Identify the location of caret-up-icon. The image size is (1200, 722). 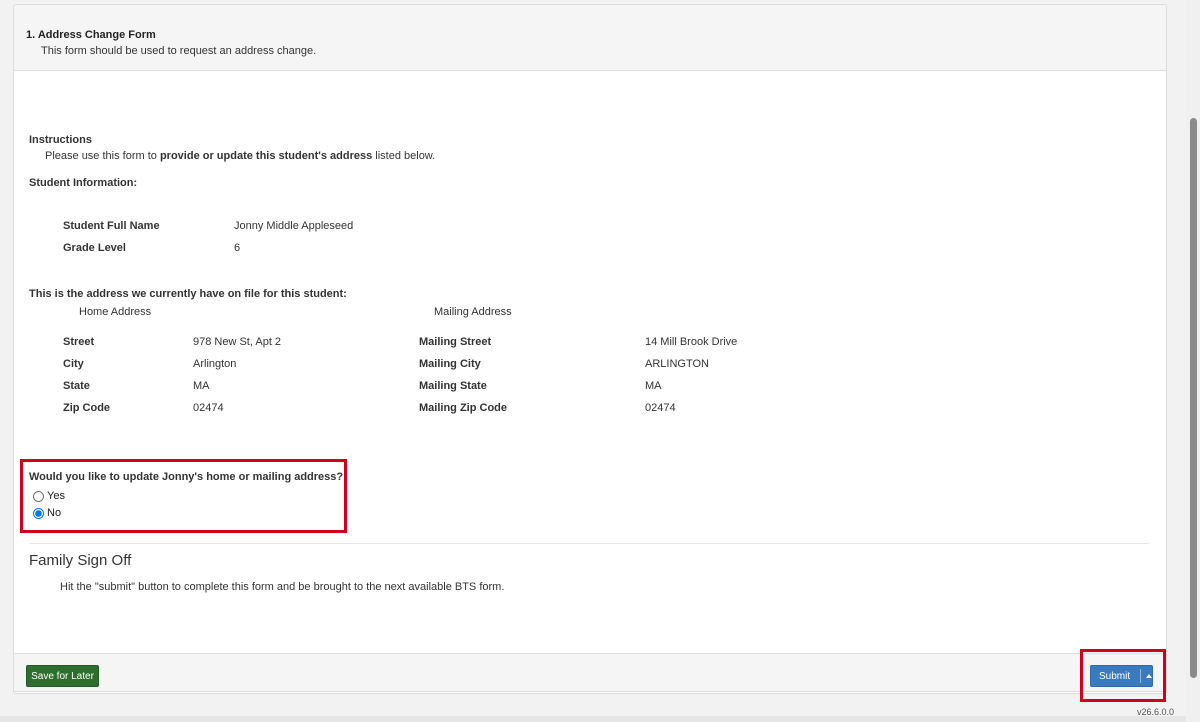
(1149, 676).